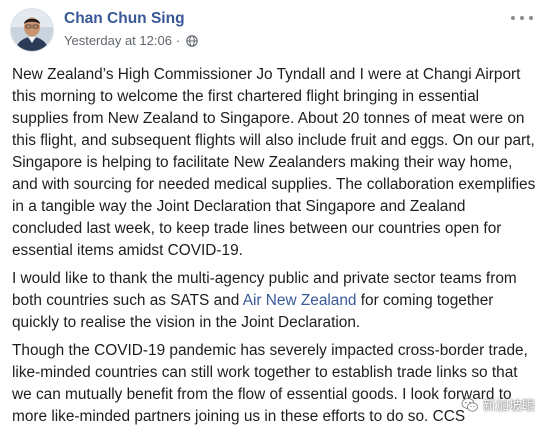  What do you see at coordinates (118, 40) in the screenshot?
I see `post-timestamp: Yesterday at 12:06` at bounding box center [118, 40].